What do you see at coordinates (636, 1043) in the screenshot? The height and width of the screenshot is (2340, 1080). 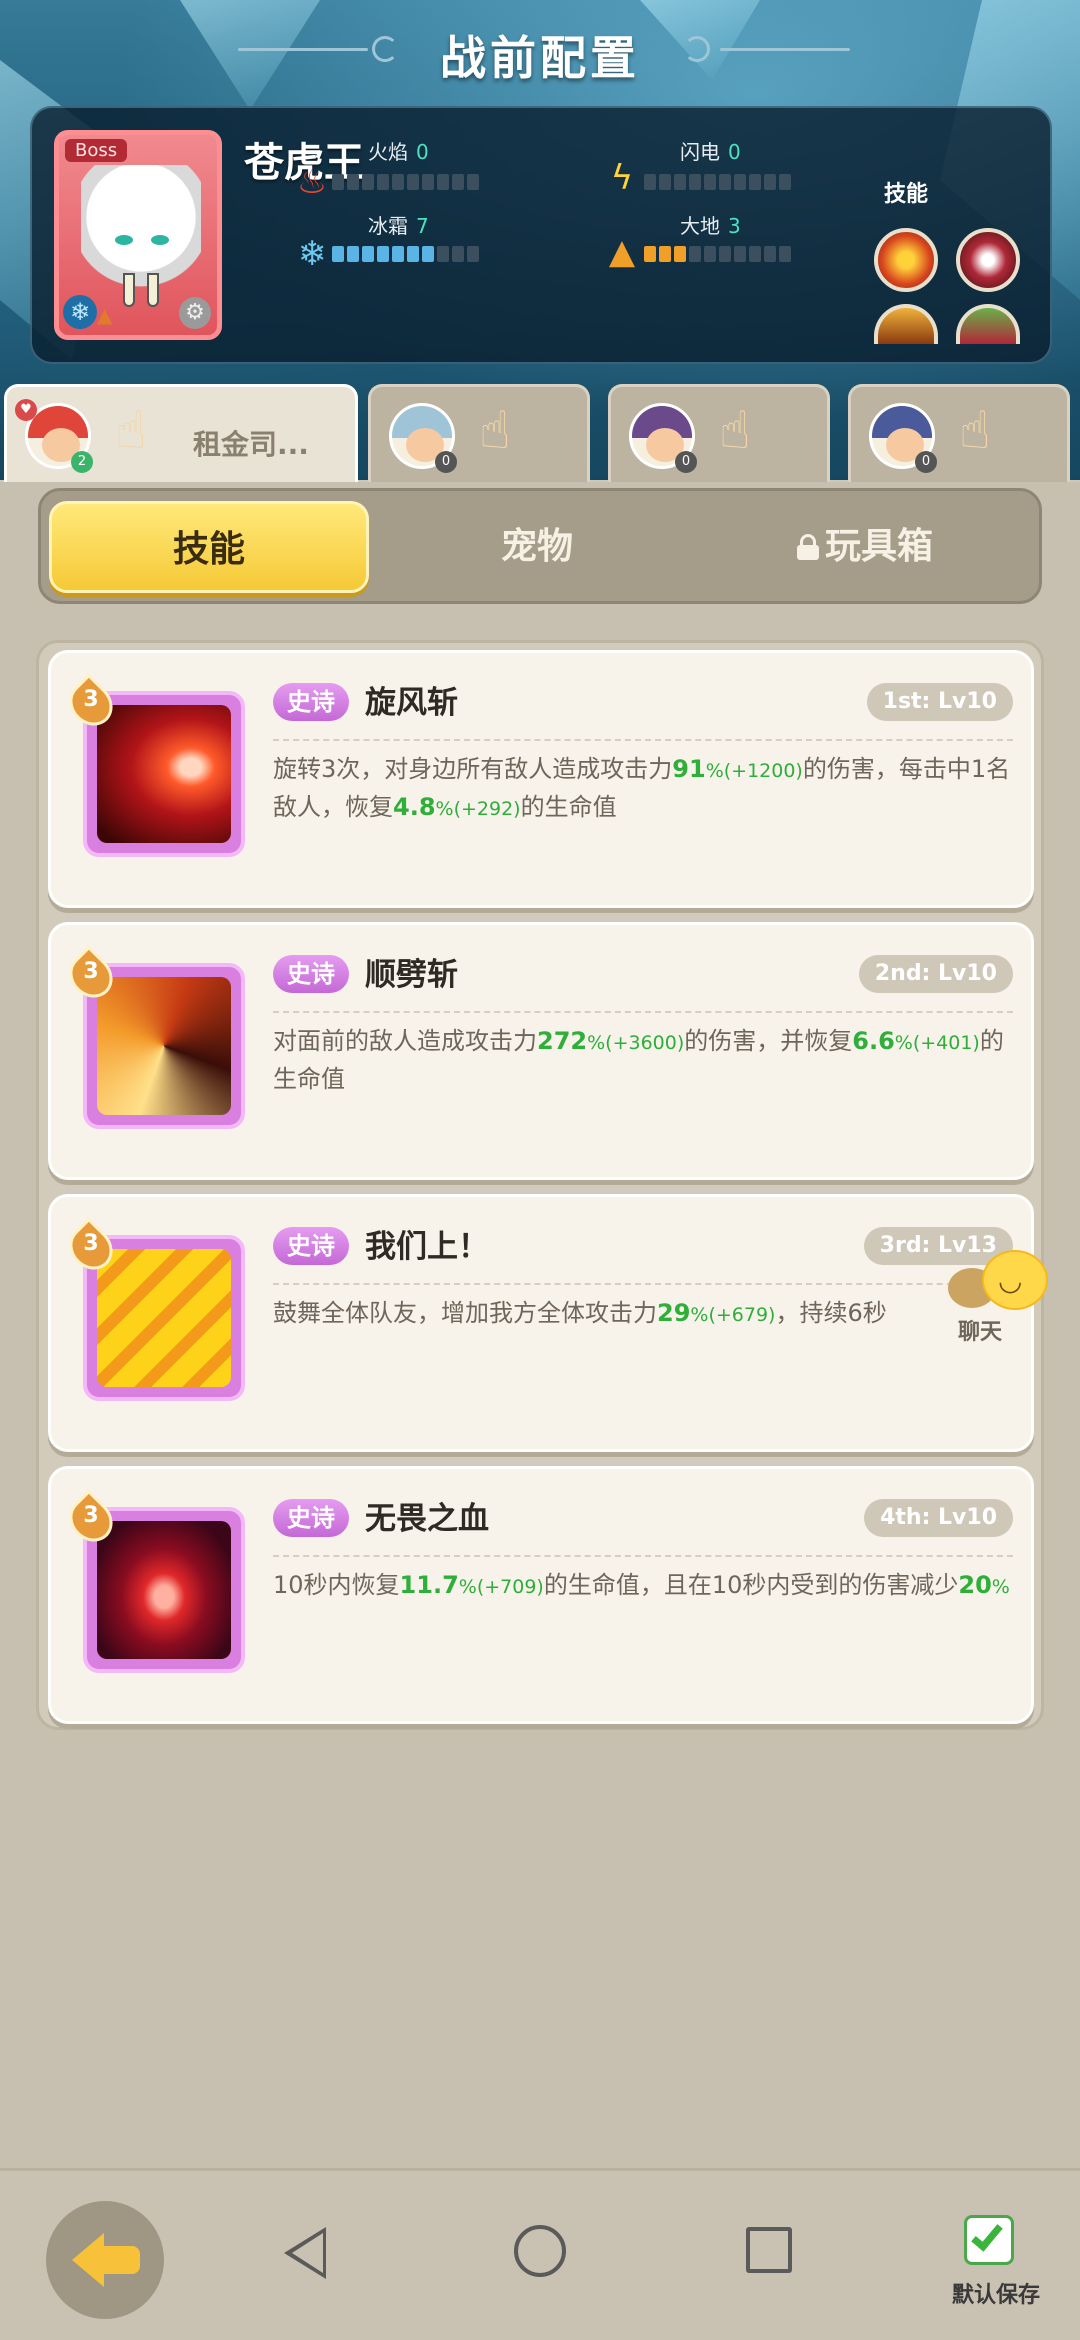 I see `skill-value: %(+3600)` at bounding box center [636, 1043].